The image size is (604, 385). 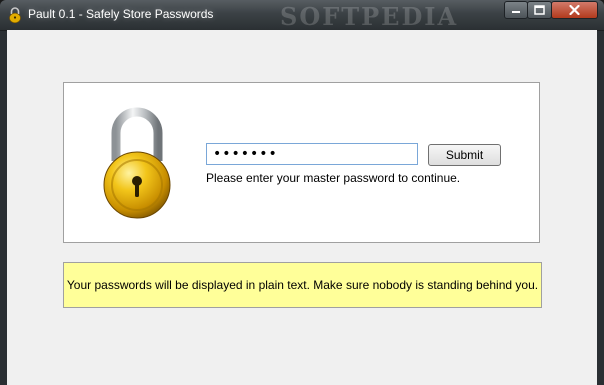 What do you see at coordinates (137, 163) in the screenshot?
I see `padlock-icon` at bounding box center [137, 163].